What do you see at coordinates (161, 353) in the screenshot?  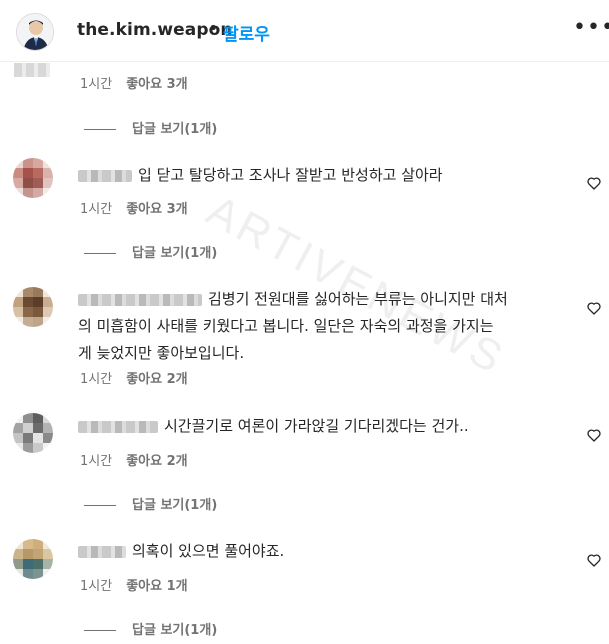 I see `comment-body-line: 게 늦었지만 좋아보입니다.` at bounding box center [161, 353].